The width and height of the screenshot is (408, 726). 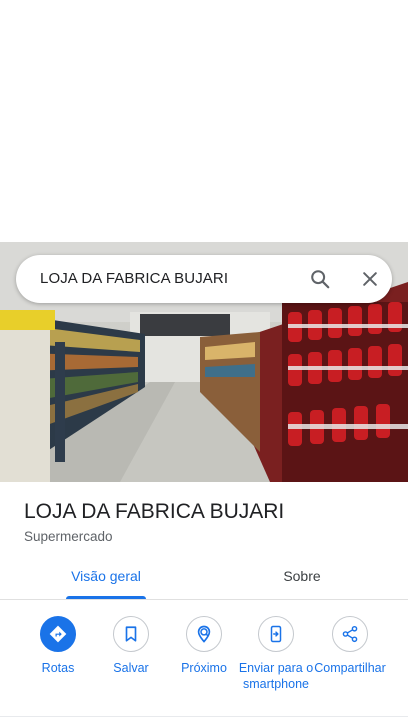 I want to click on directions-circle, so click(x=58, y=634).